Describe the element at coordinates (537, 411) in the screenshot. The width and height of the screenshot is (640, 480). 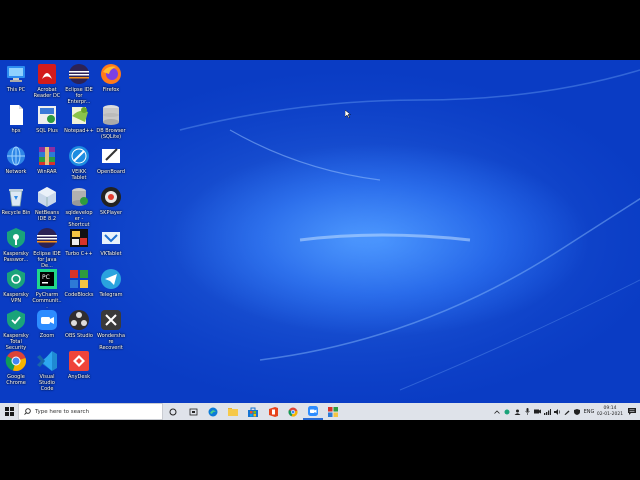
I see `tray-camera-icon` at that location.